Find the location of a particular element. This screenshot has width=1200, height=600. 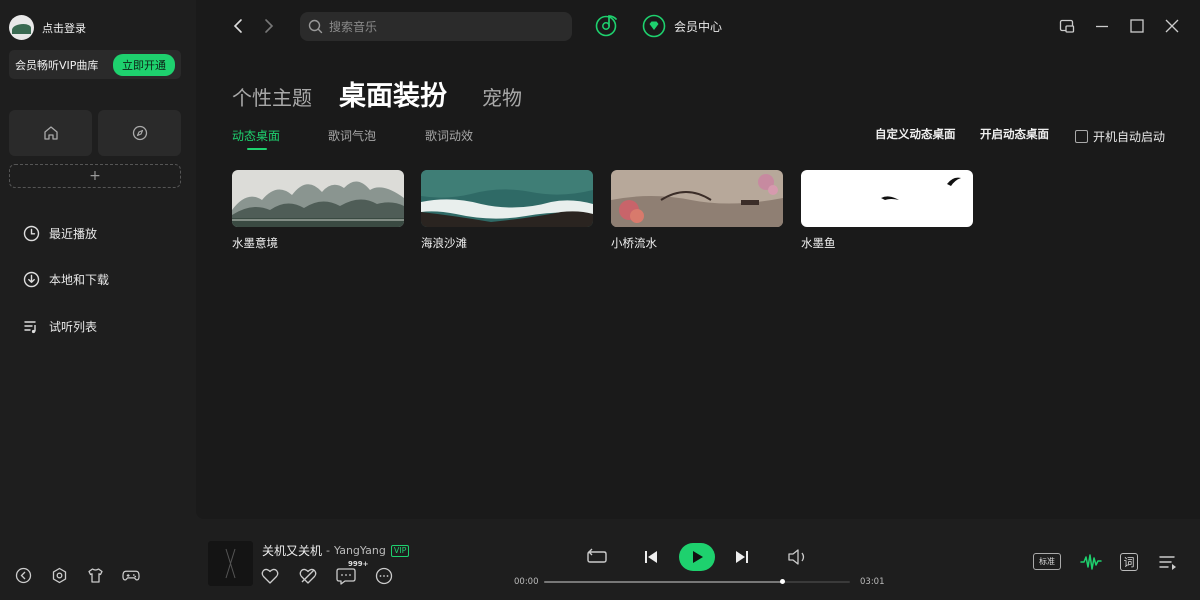

playlist-button is located at coordinates (1168, 562).